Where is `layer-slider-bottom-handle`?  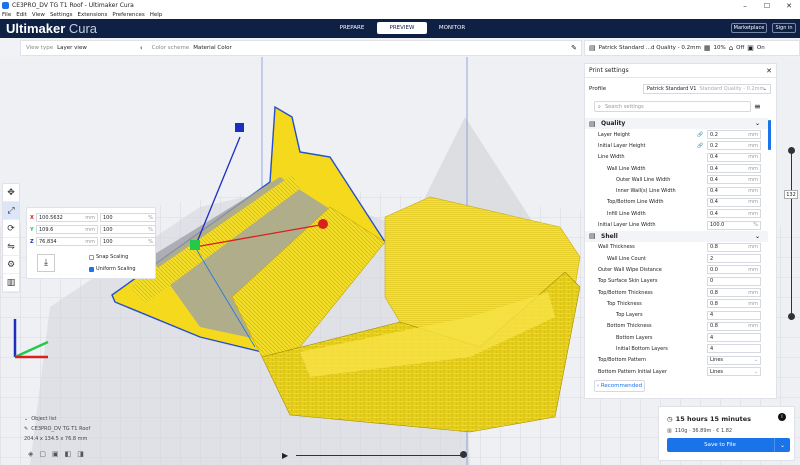
layer-slider-bottom-handle is located at coordinates (791, 316).